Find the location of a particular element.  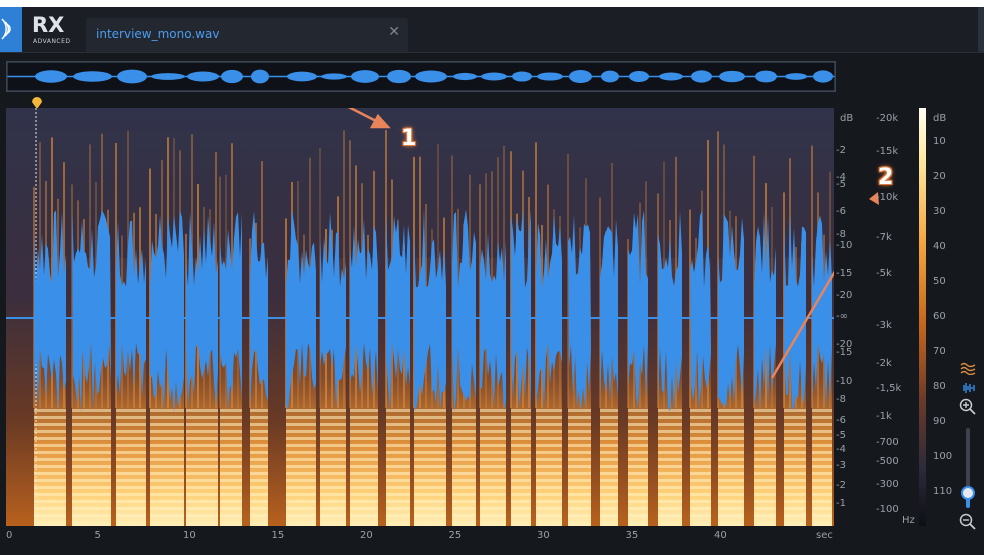

color-scale-tick: 50 is located at coordinates (939, 281).